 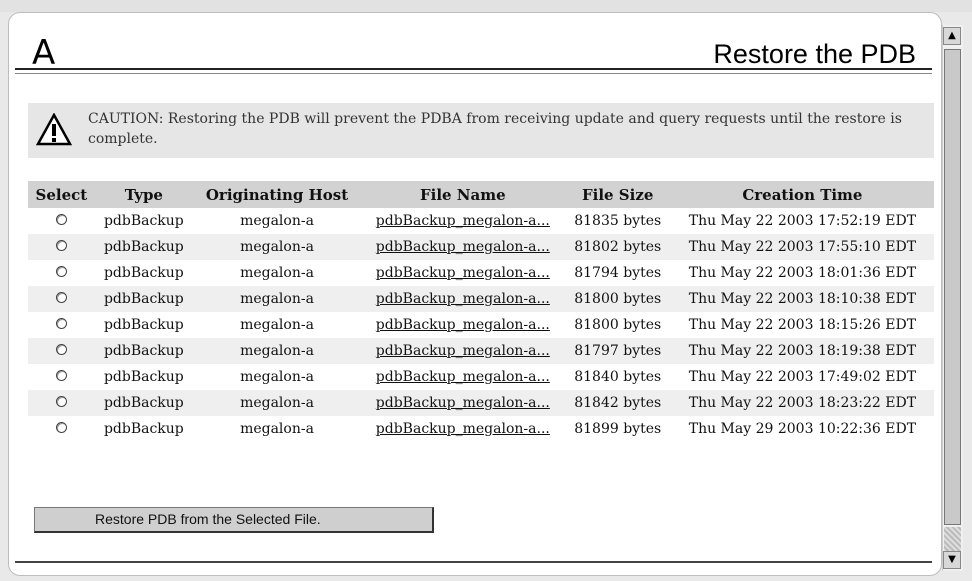 I want to click on arrow-up-icon: ▲, so click(x=952, y=36).